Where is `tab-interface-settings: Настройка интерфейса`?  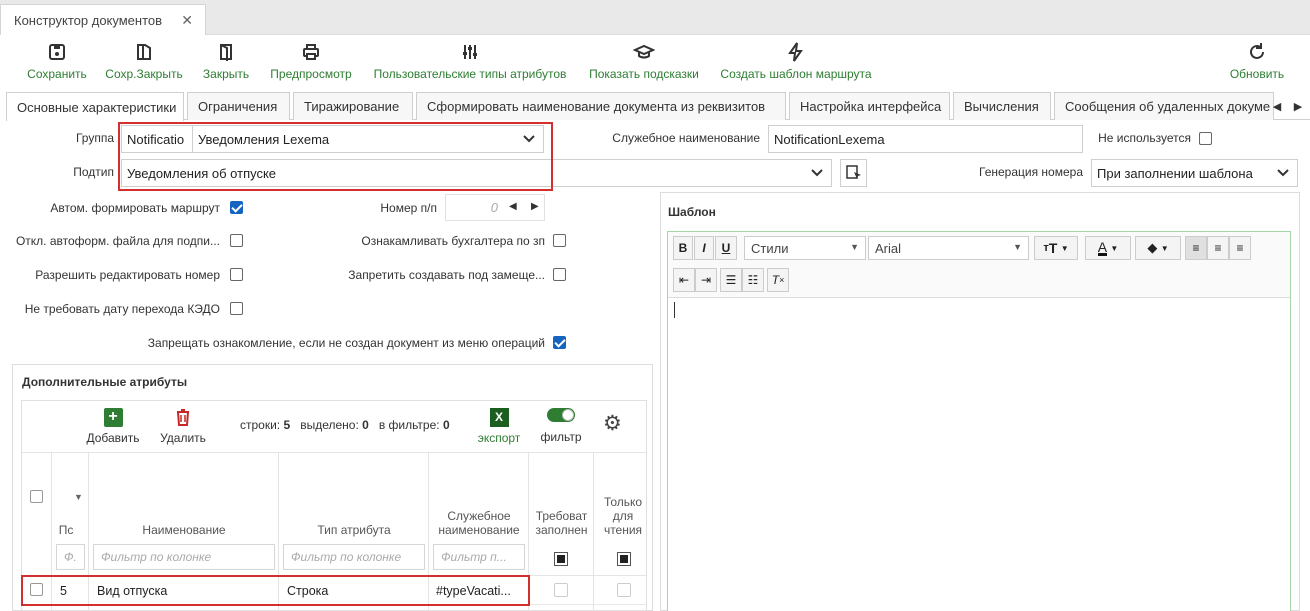
tab-interface-settings: Настройка интерфейса is located at coordinates (869, 106).